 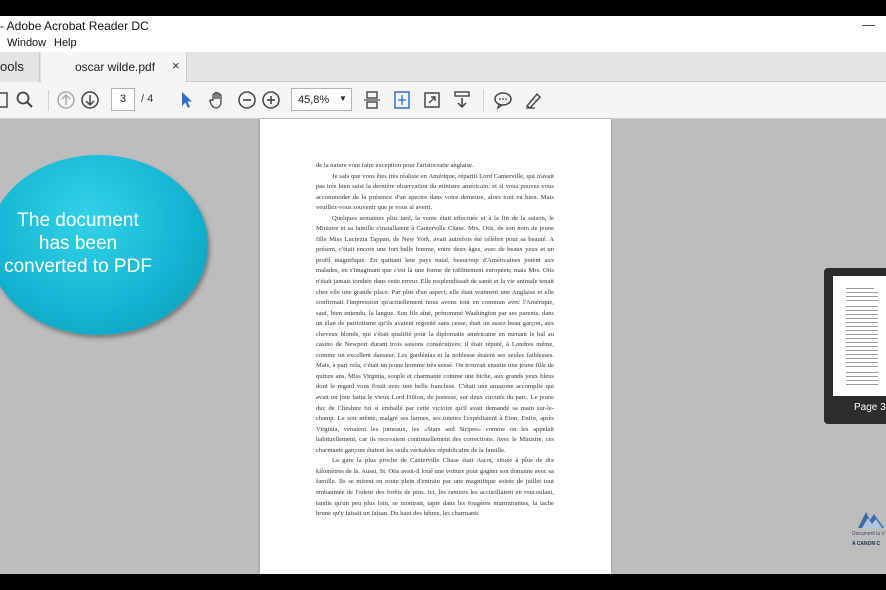 What do you see at coordinates (123, 99) in the screenshot?
I see `page-number-input: 3` at bounding box center [123, 99].